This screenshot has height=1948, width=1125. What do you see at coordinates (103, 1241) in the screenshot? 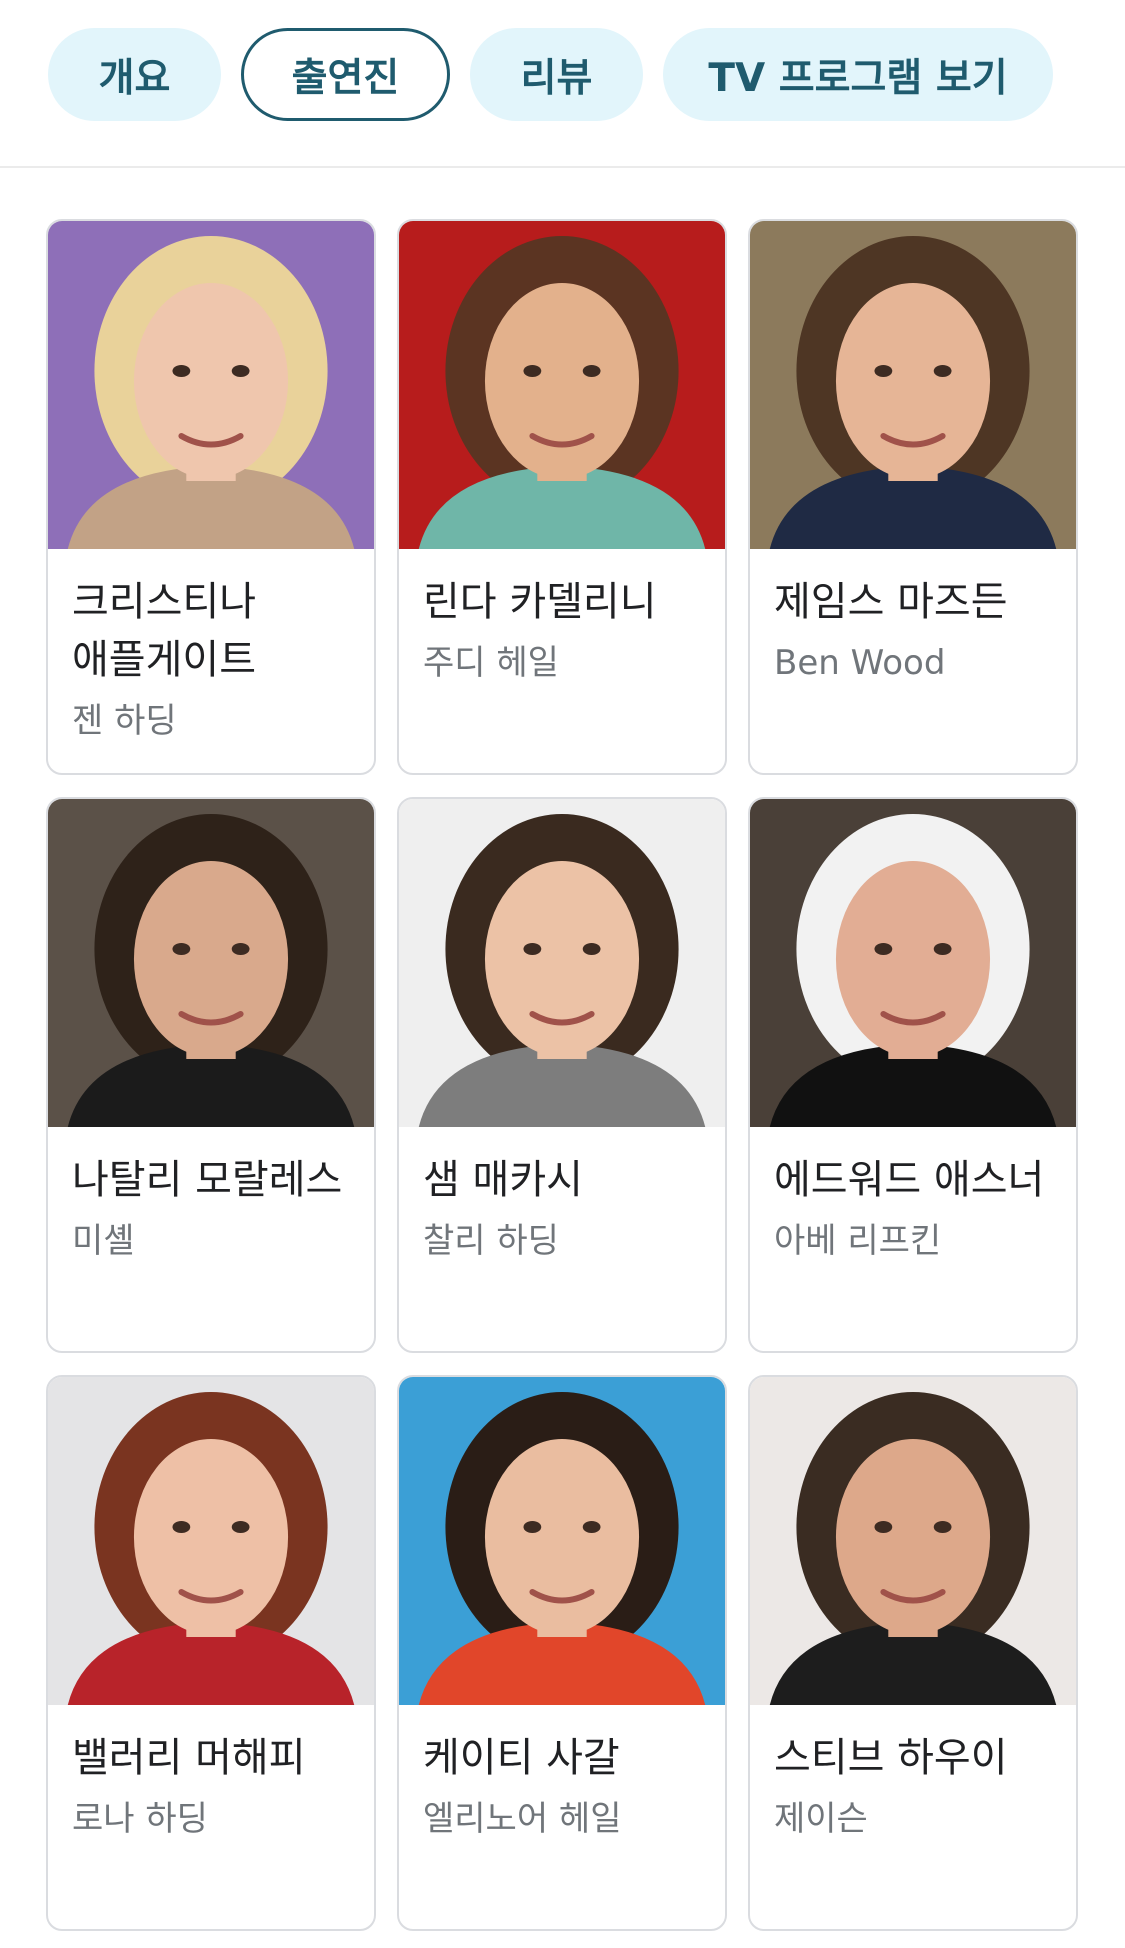
I see `character-name: 미셸` at bounding box center [103, 1241].